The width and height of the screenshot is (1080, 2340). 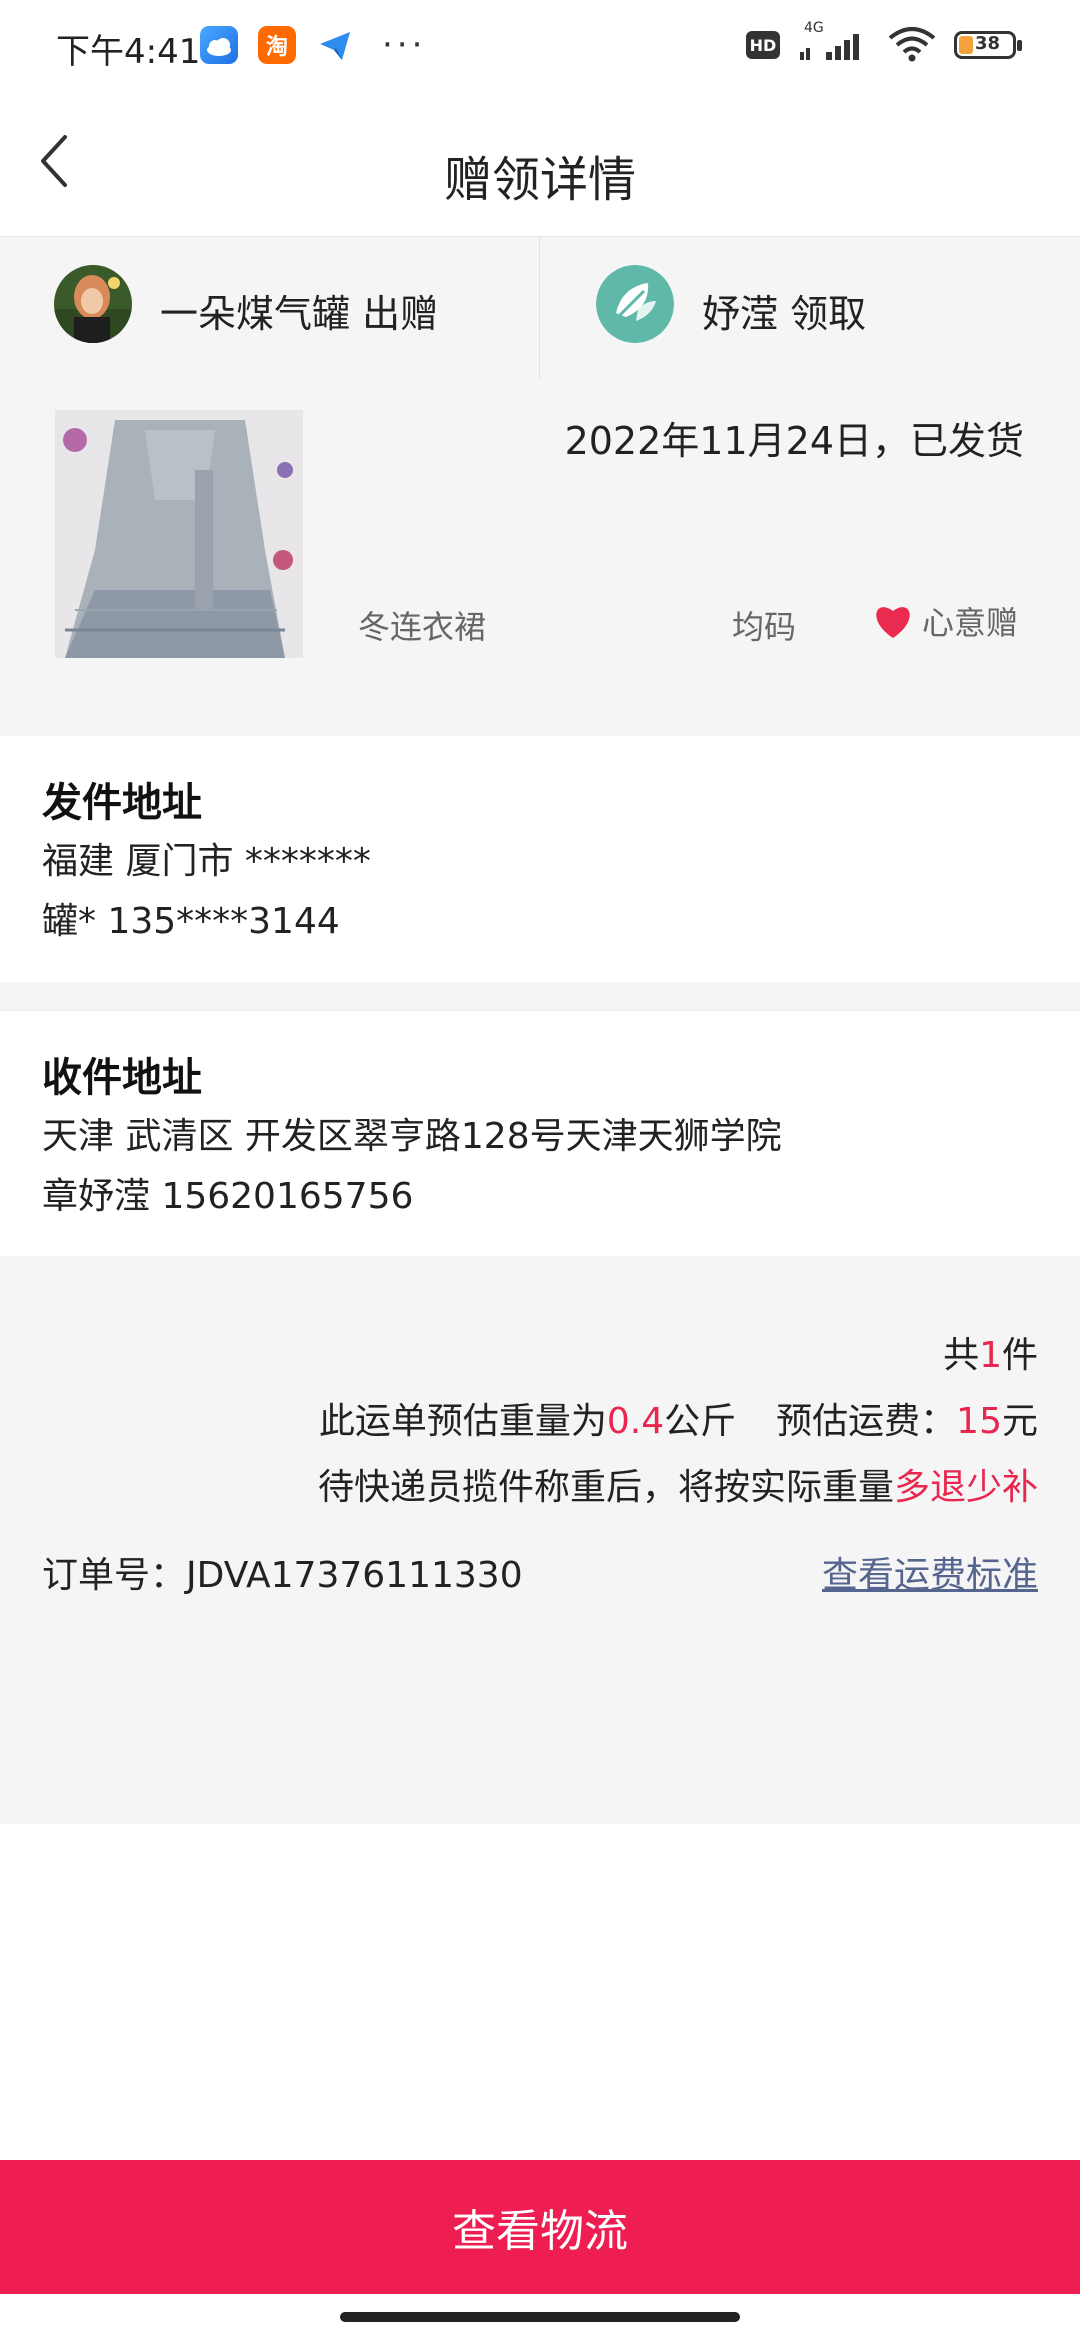 What do you see at coordinates (794, 441) in the screenshot?
I see `ship-status: 2022年11月24日，已发货` at bounding box center [794, 441].